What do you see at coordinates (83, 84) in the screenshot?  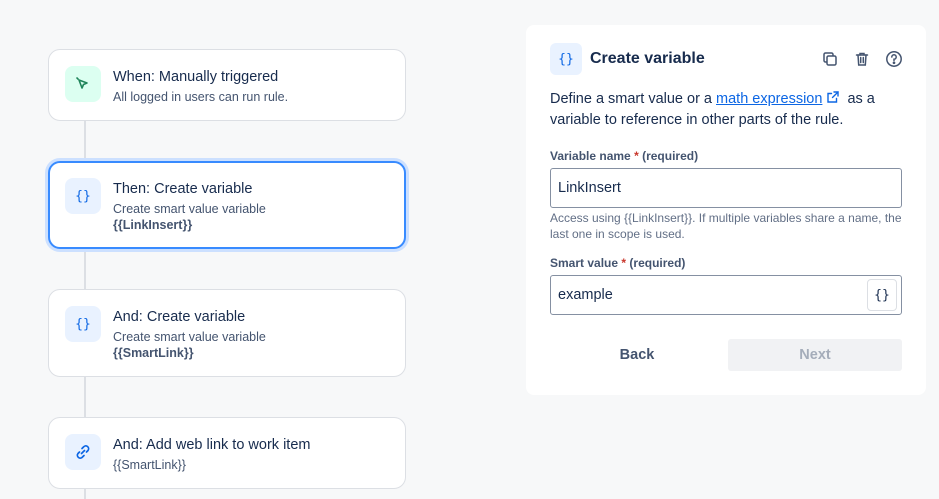 I see `cursor-click-icon` at bounding box center [83, 84].